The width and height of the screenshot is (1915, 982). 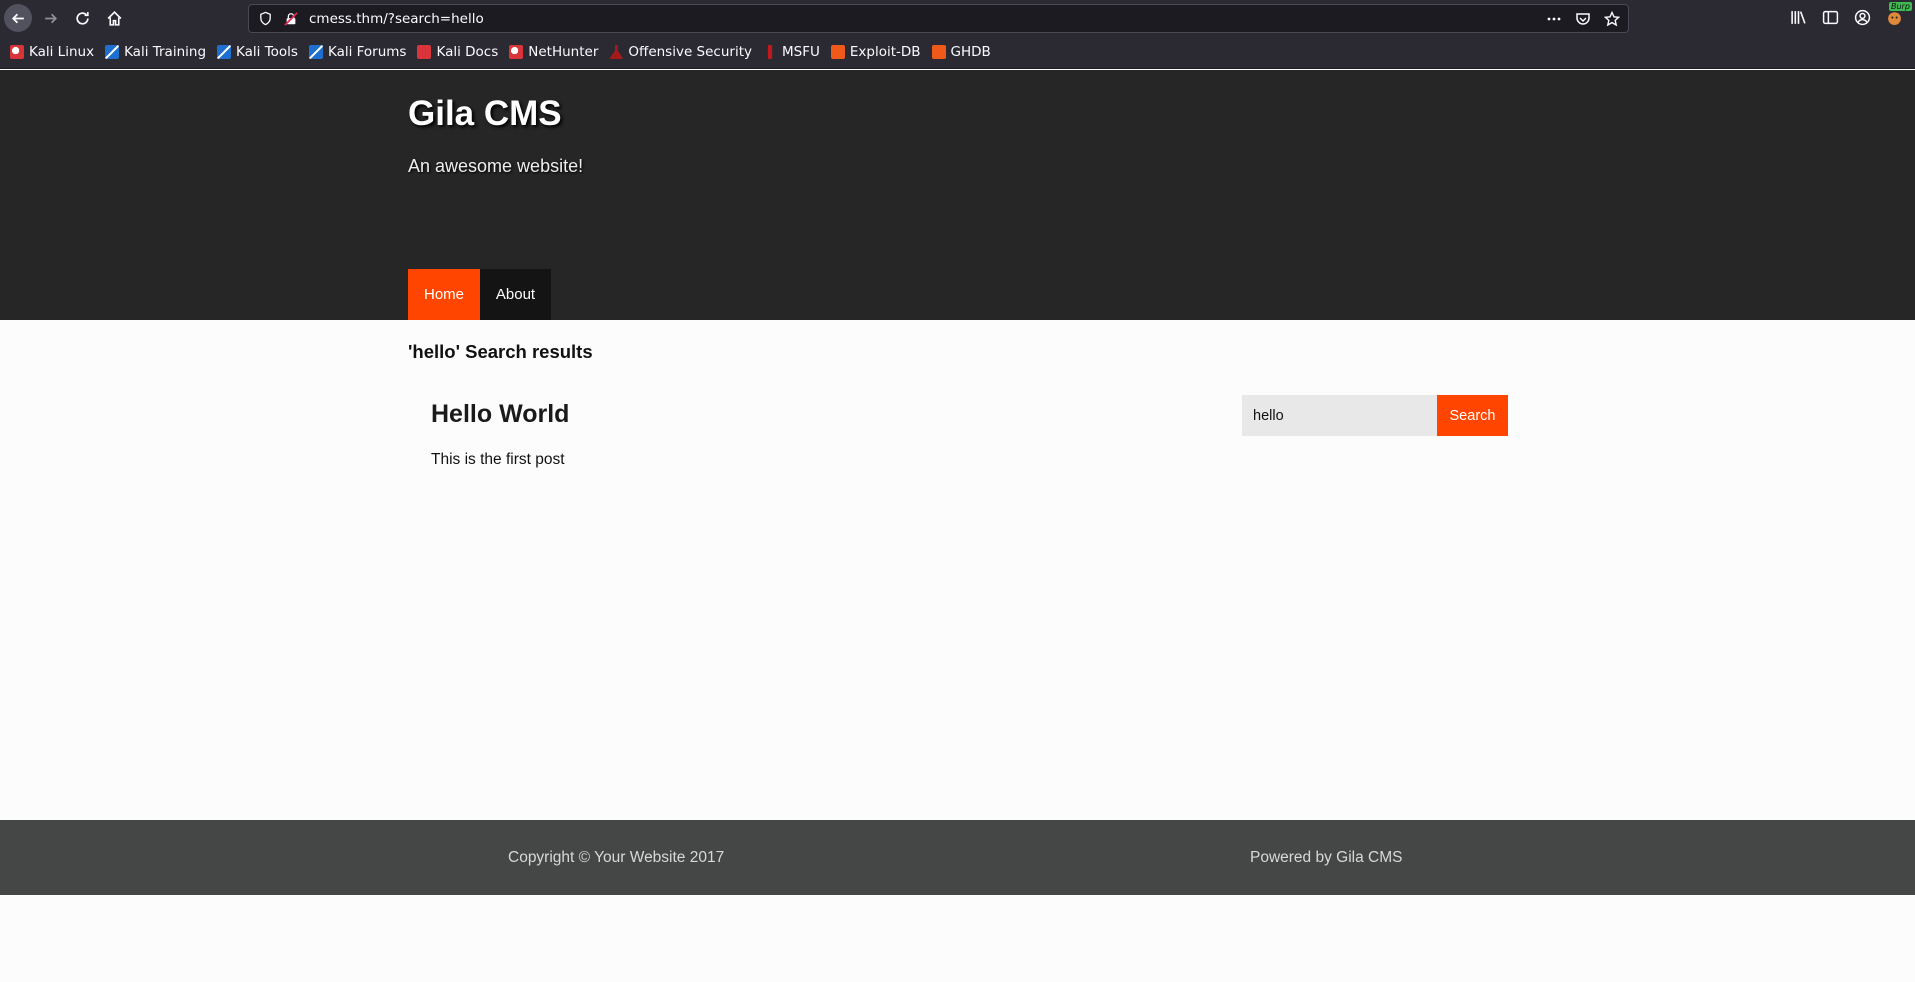 I want to click on more-dots-icon, so click(x=1553, y=18).